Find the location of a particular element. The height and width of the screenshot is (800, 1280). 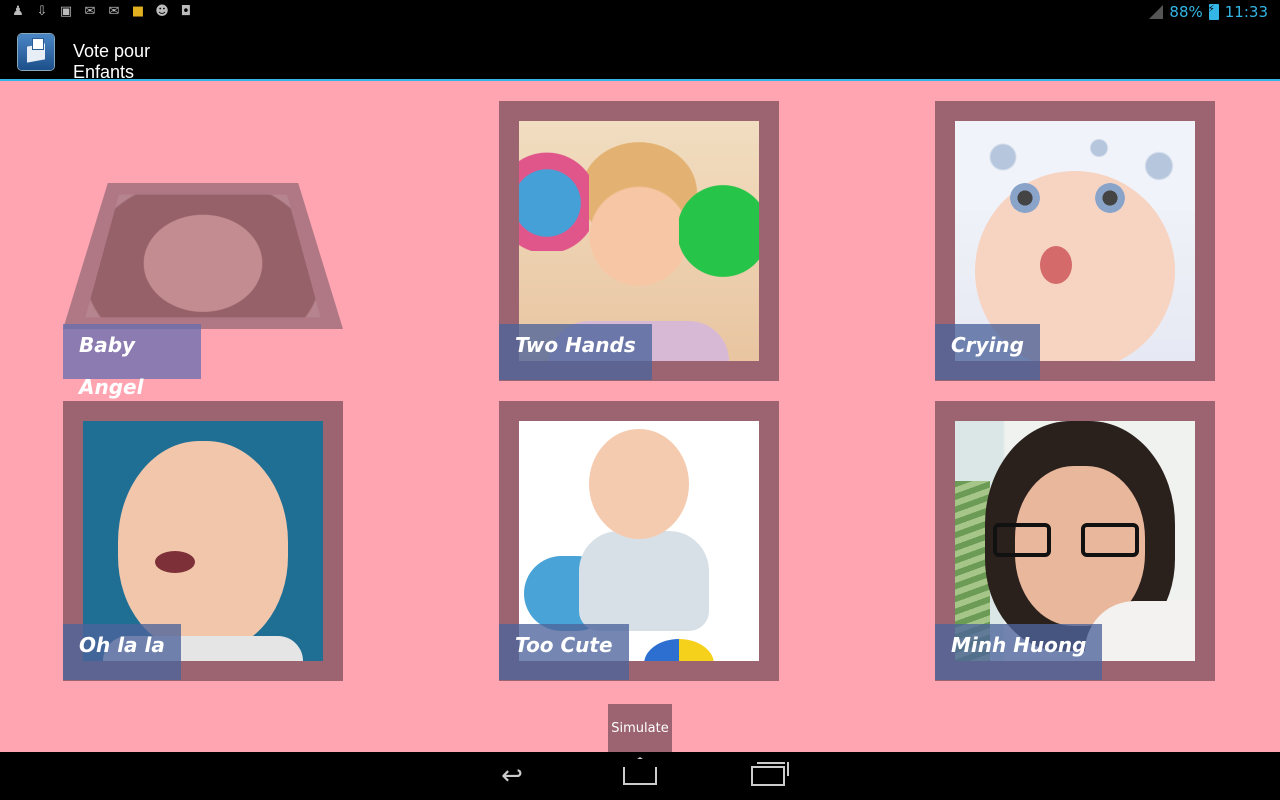

action-bar: Vote pour Enfants is located at coordinates (640, 53).